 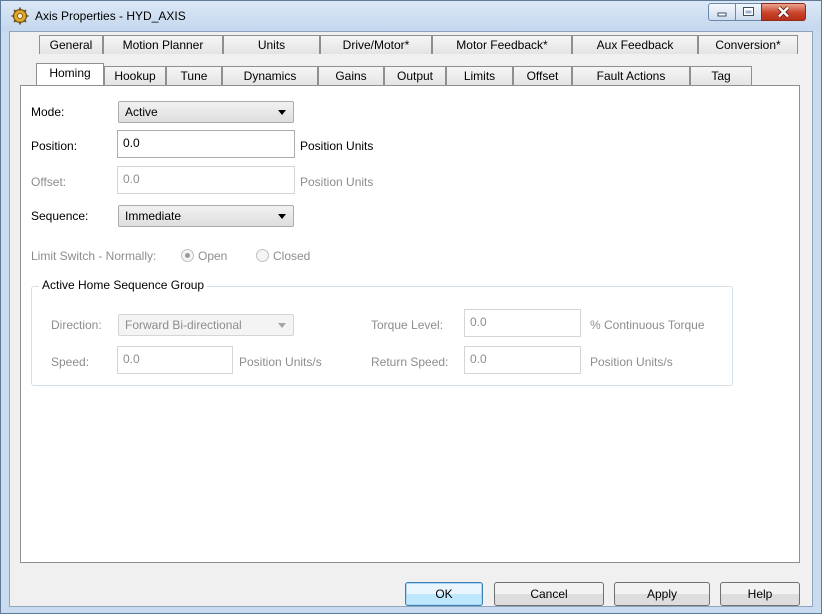 I want to click on tab-dynamics: Dynamics, so click(x=270, y=75).